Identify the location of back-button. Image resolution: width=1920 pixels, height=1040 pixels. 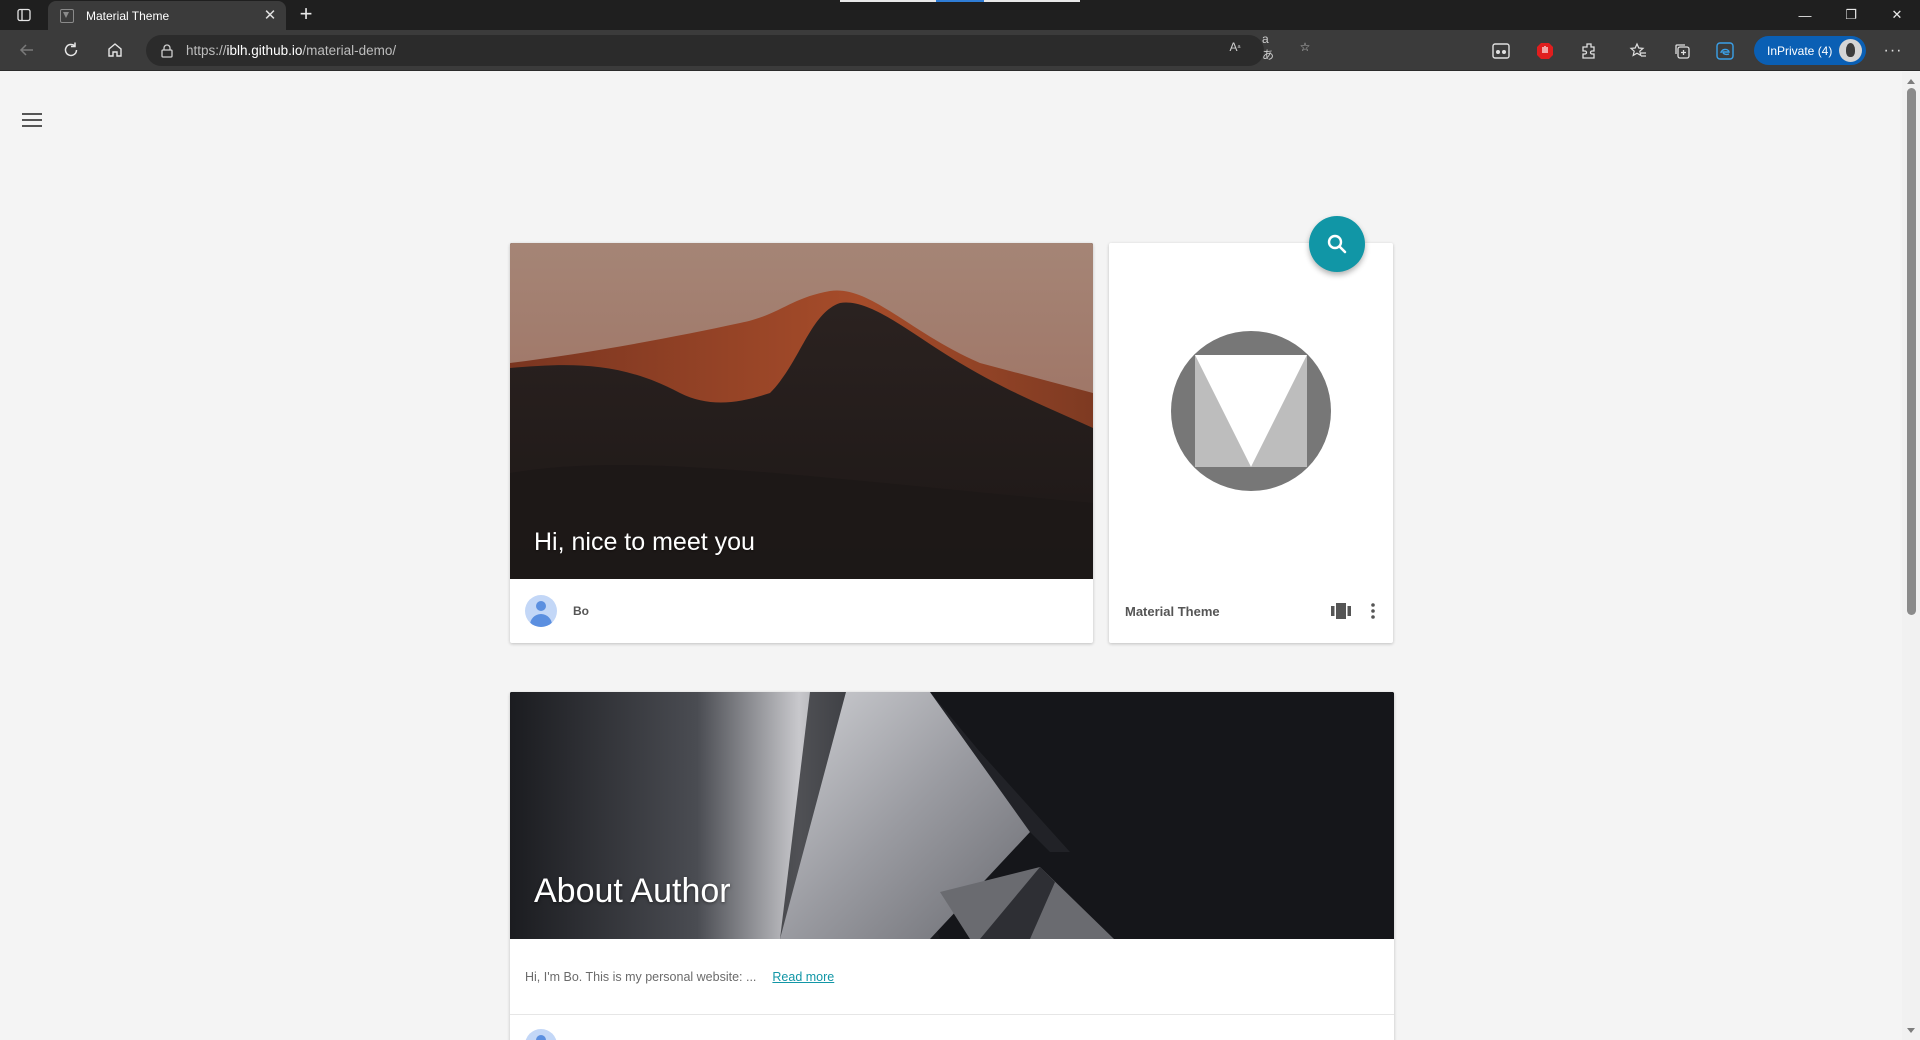
(27, 50).